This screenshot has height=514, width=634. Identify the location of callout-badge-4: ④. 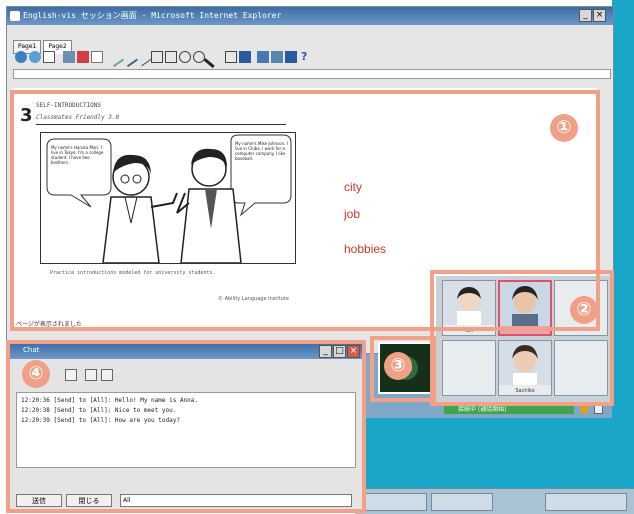
(36, 374).